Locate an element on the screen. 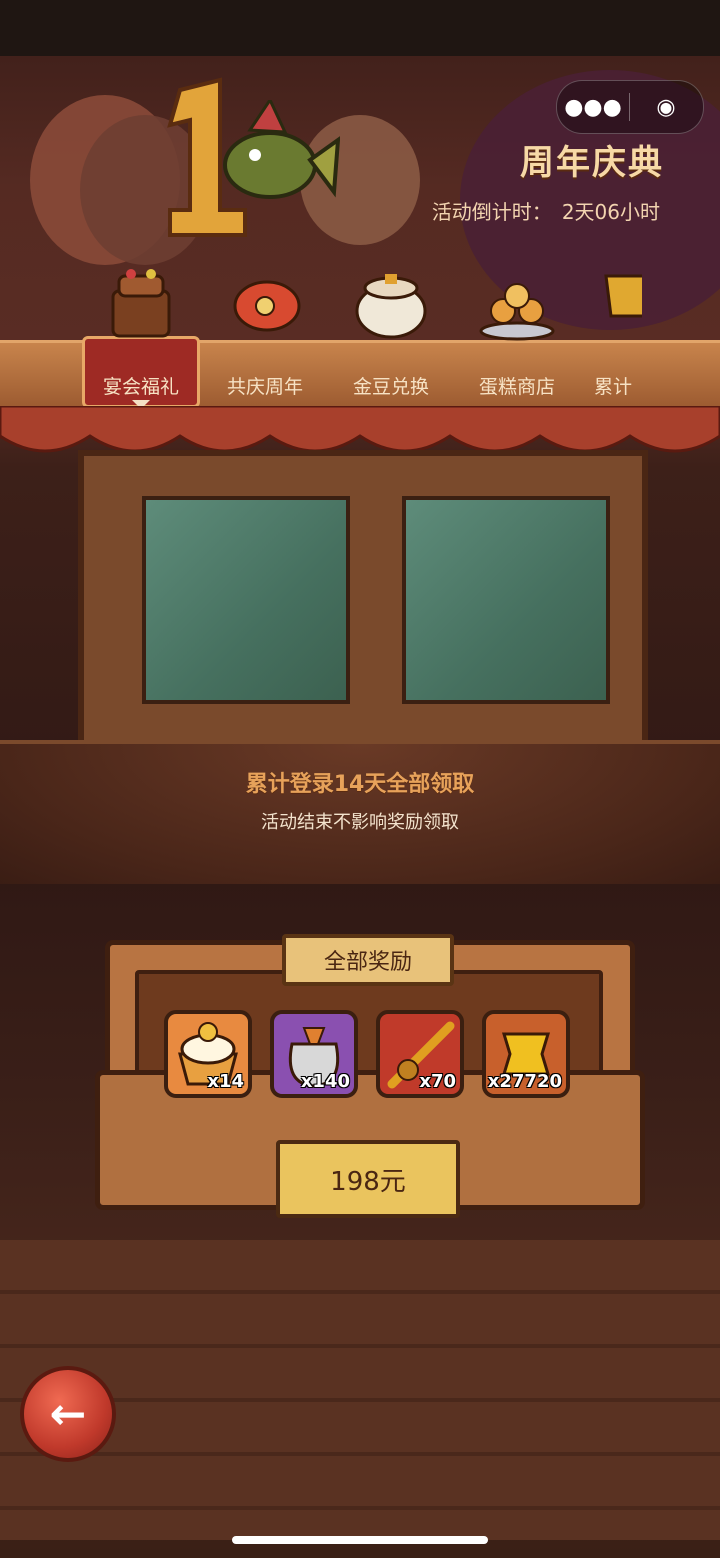  cake-stand-icon is located at coordinates (517, 312).